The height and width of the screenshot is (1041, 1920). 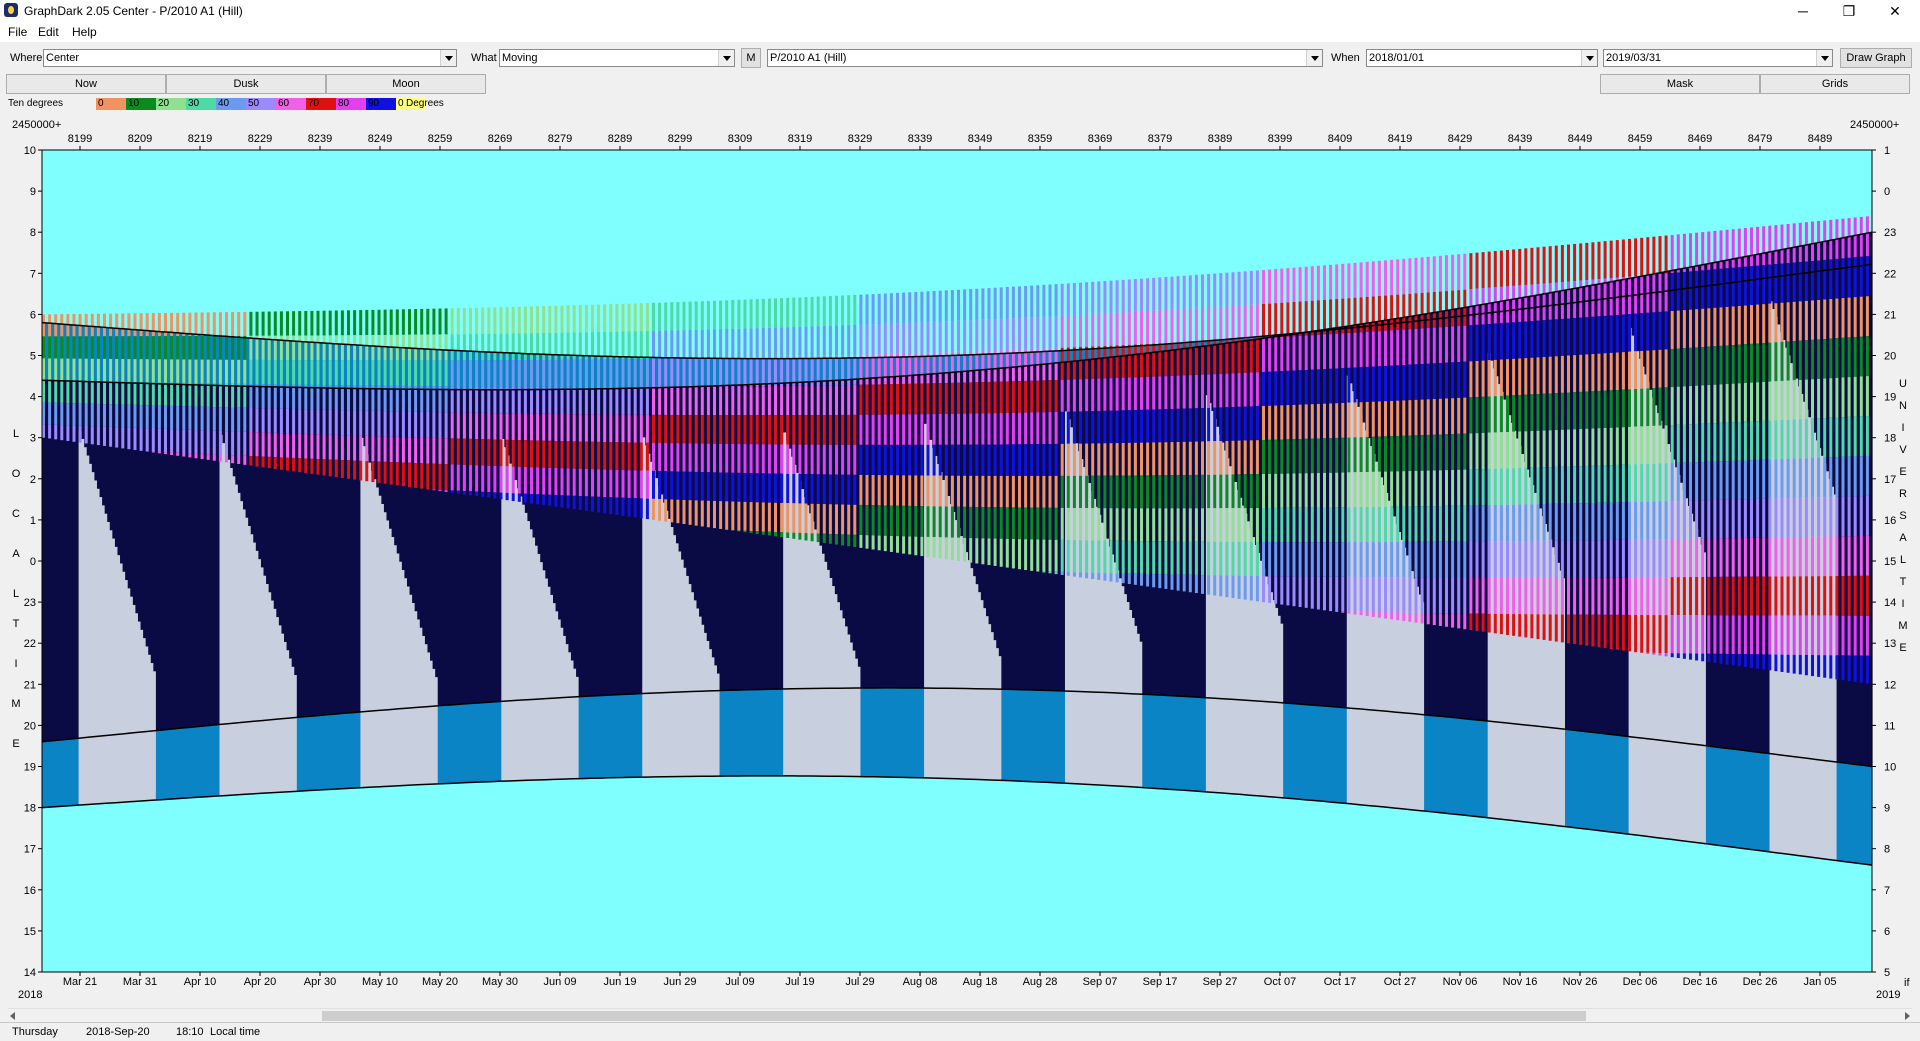 What do you see at coordinates (1902, 626) in the screenshot?
I see `right-axis-letter: M` at bounding box center [1902, 626].